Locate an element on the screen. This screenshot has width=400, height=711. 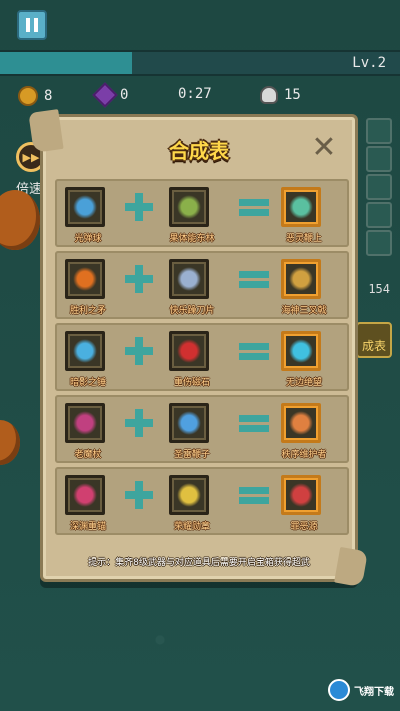
hammer-icon is located at coordinates (85, 351).